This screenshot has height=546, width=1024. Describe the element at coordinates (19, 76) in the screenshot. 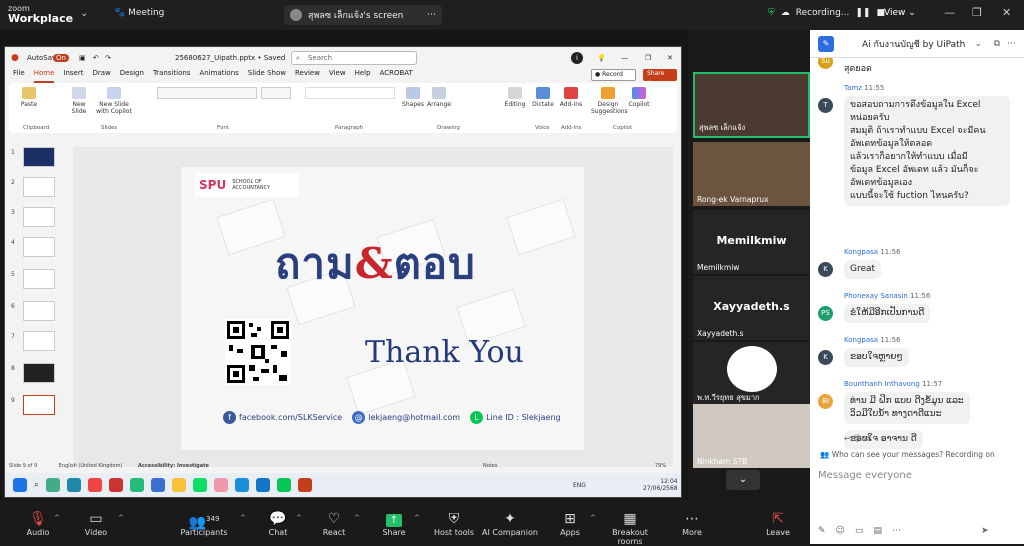

I see `tab-file: File` at that location.